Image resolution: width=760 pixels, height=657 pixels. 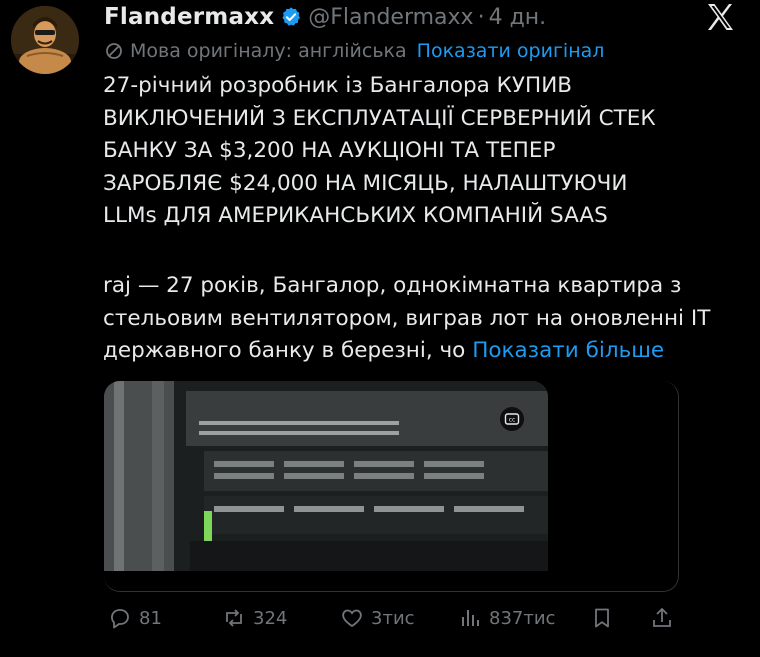 I want to click on action-bar: 81 324 3тис 837тис, so click(x=380, y=618).